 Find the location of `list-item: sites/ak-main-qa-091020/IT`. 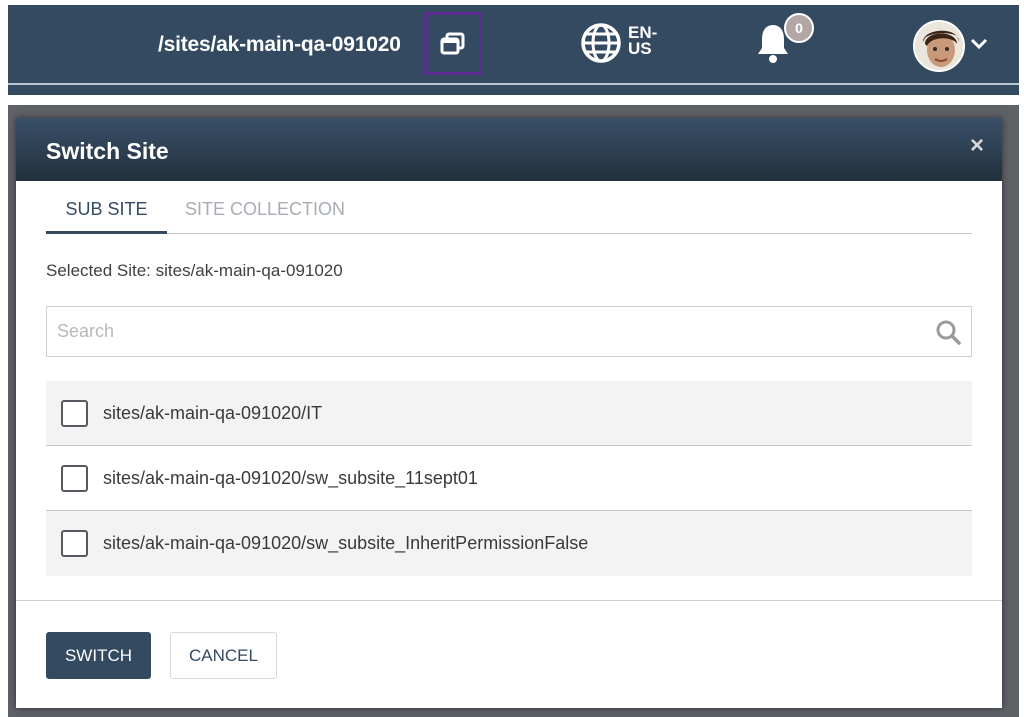

list-item: sites/ak-main-qa-091020/IT is located at coordinates (509, 413).